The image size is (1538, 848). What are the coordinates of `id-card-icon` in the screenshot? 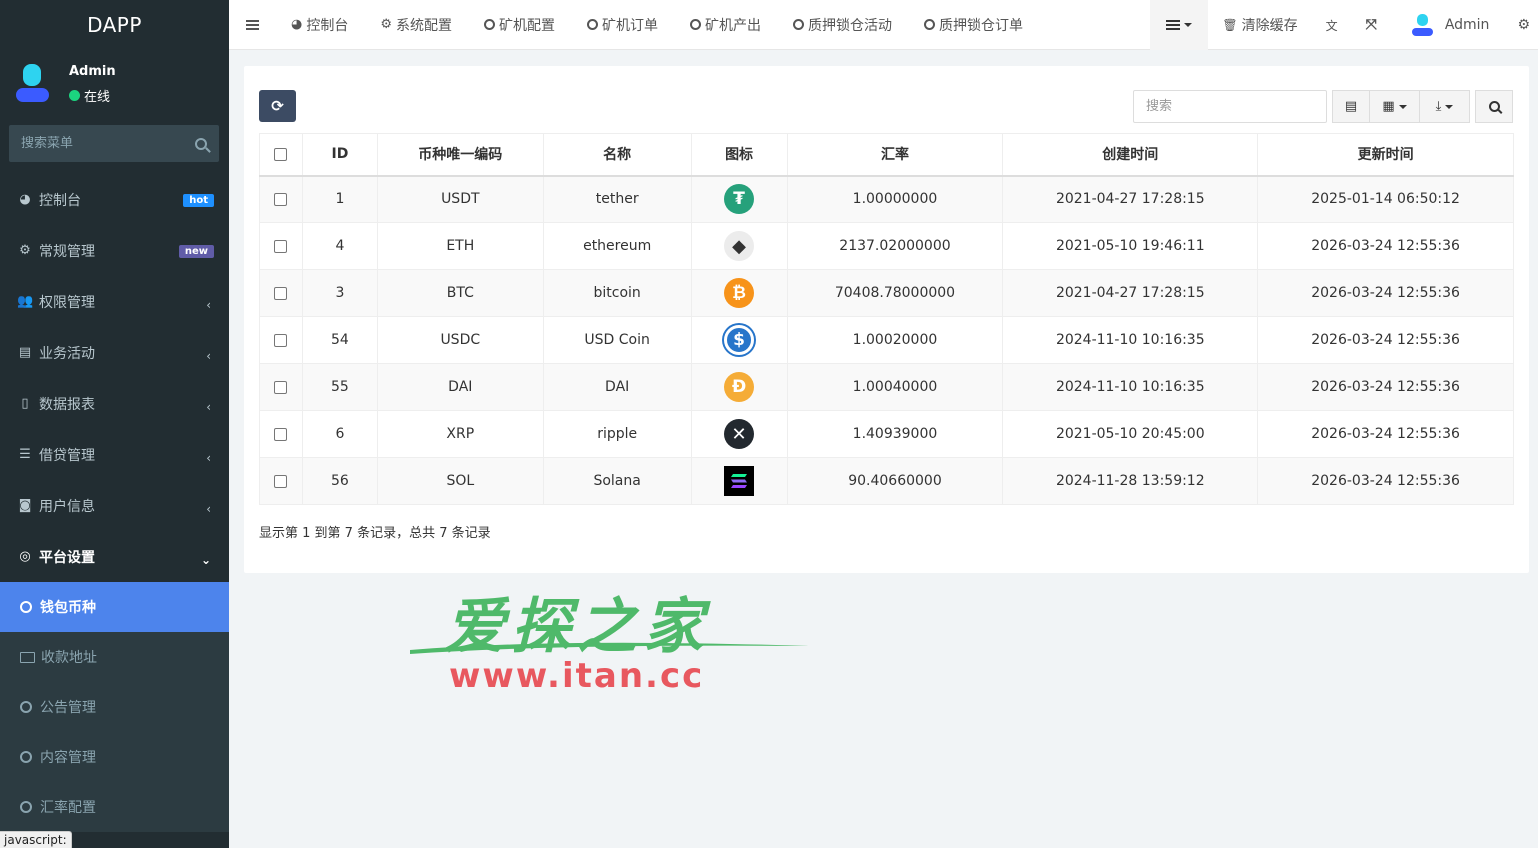 It's located at (27, 657).